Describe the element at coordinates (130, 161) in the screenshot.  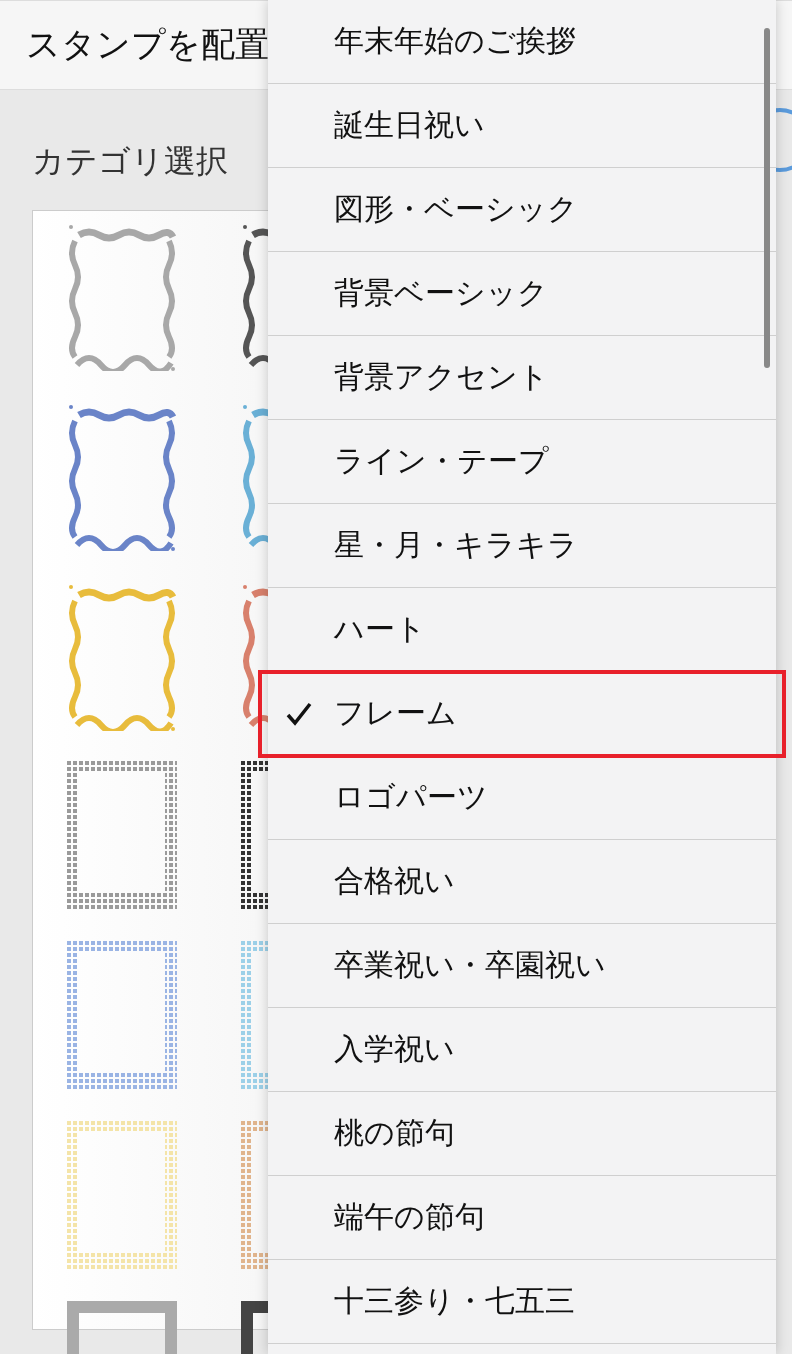
I see `category-label: カテゴリ選択` at that location.